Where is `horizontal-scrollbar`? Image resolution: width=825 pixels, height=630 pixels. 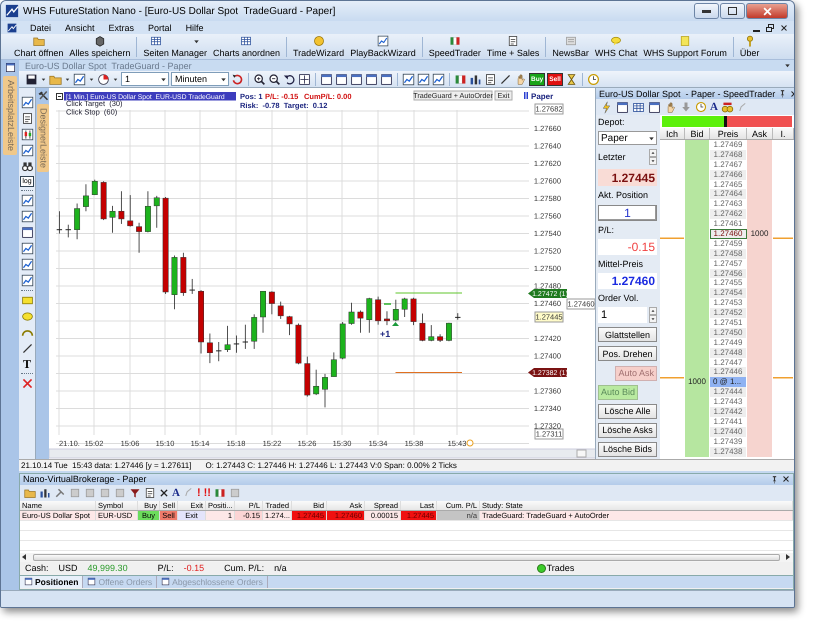
horizontal-scrollbar is located at coordinates (322, 453).